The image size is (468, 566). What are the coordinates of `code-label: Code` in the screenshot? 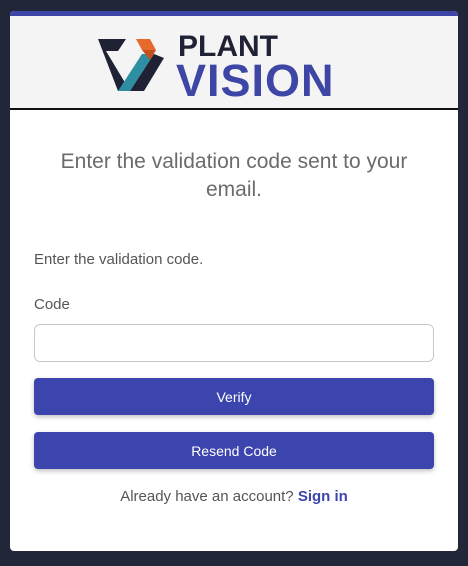 It's located at (52, 304).